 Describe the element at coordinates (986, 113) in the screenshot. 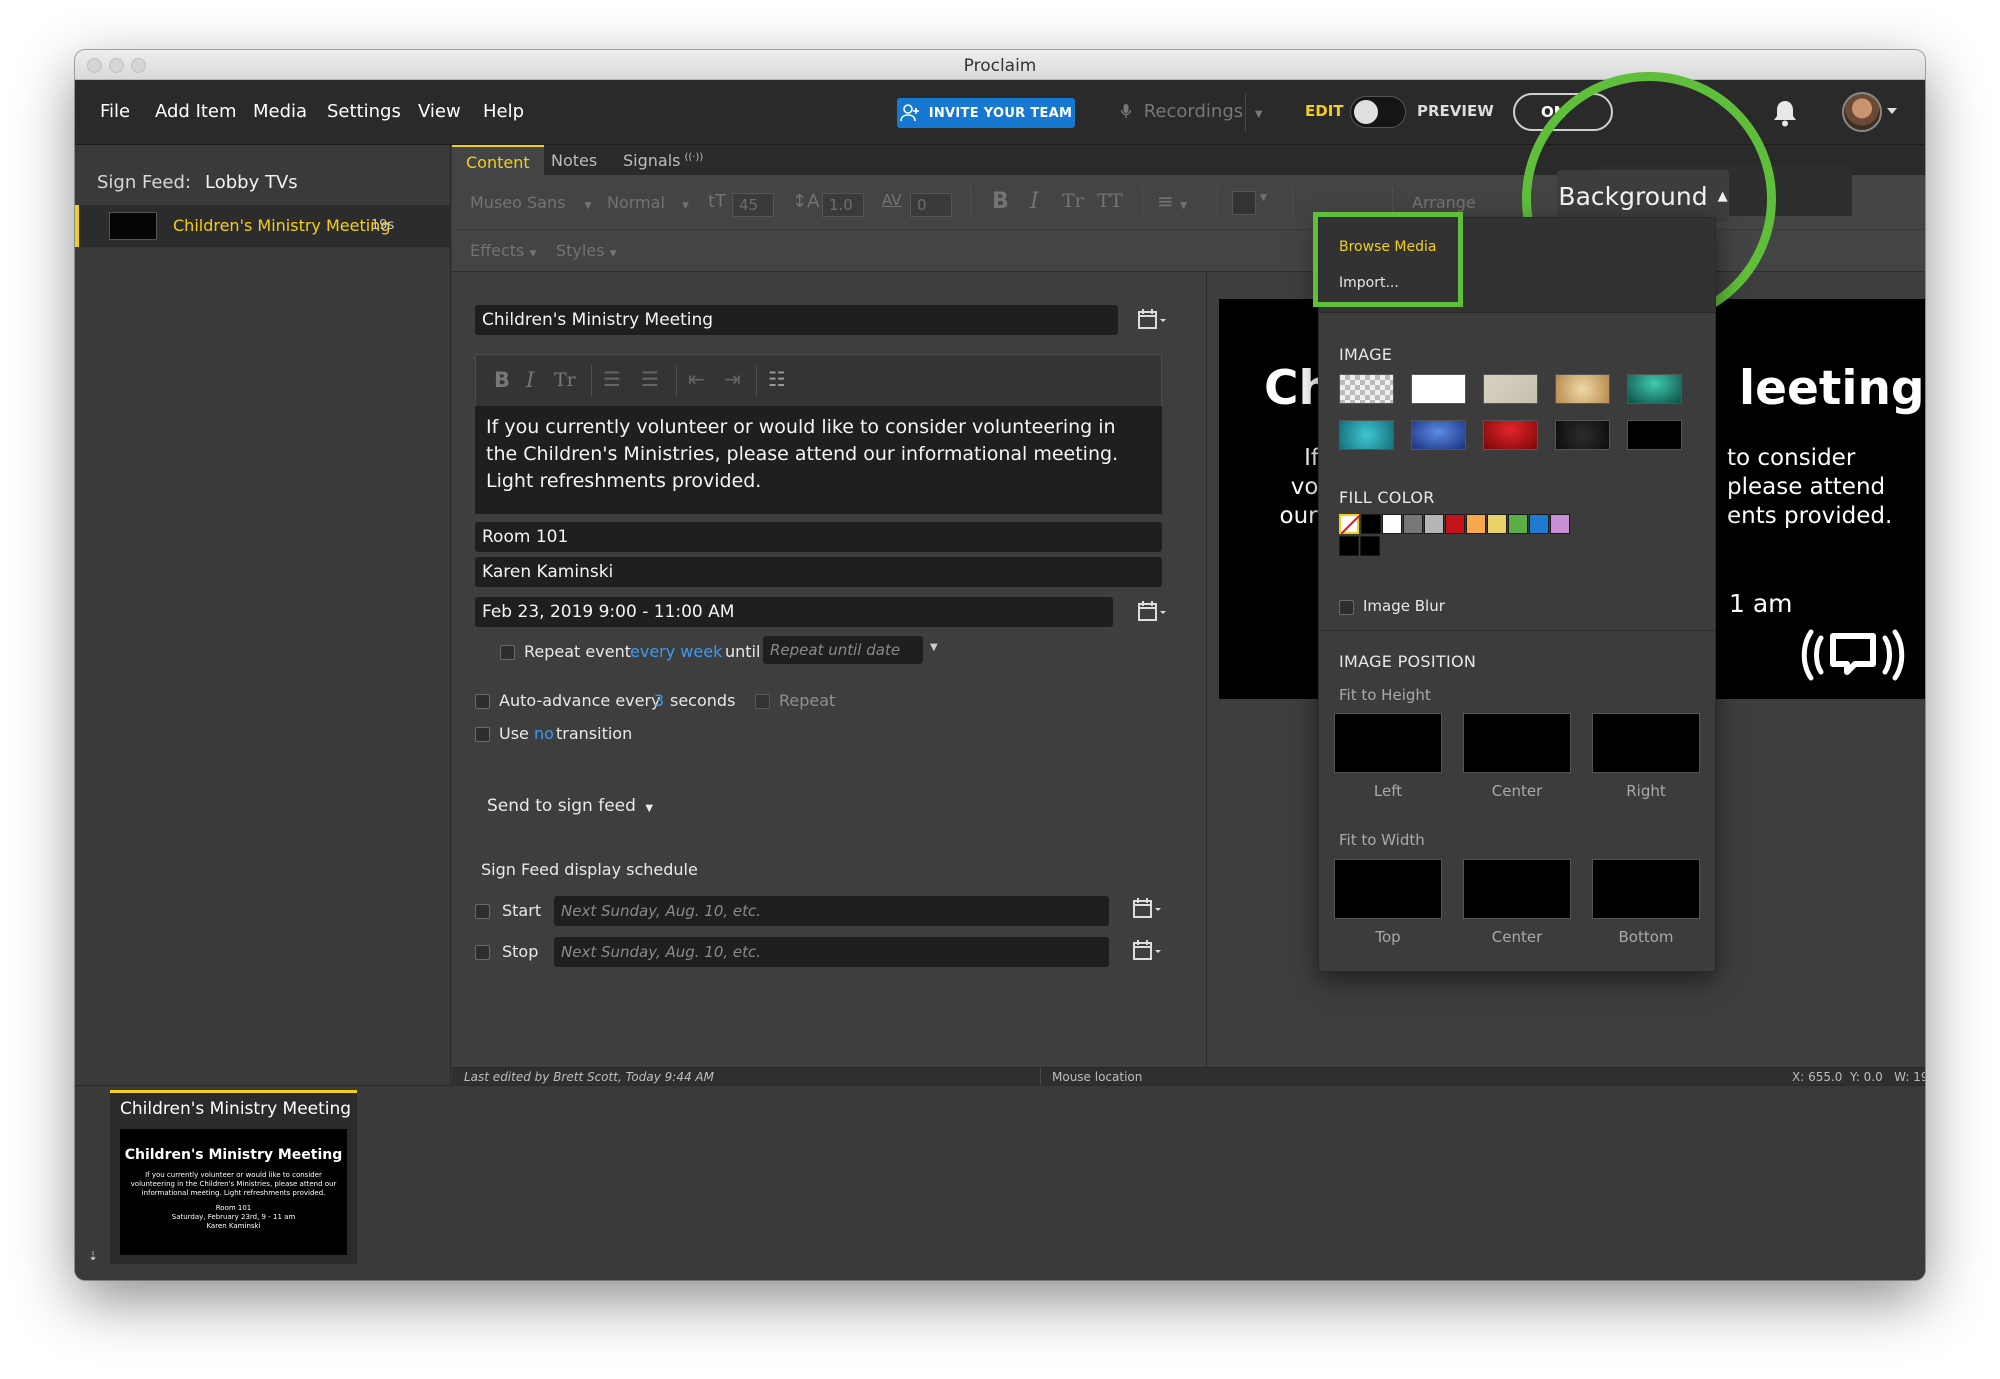

I see `invite-team-button: INVITE YOUR TEAM` at that location.